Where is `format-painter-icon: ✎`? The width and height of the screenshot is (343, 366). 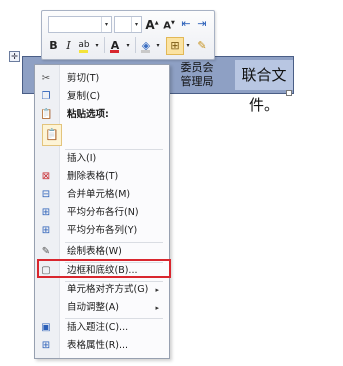
format-painter-icon: ✎ is located at coordinates (202, 45).